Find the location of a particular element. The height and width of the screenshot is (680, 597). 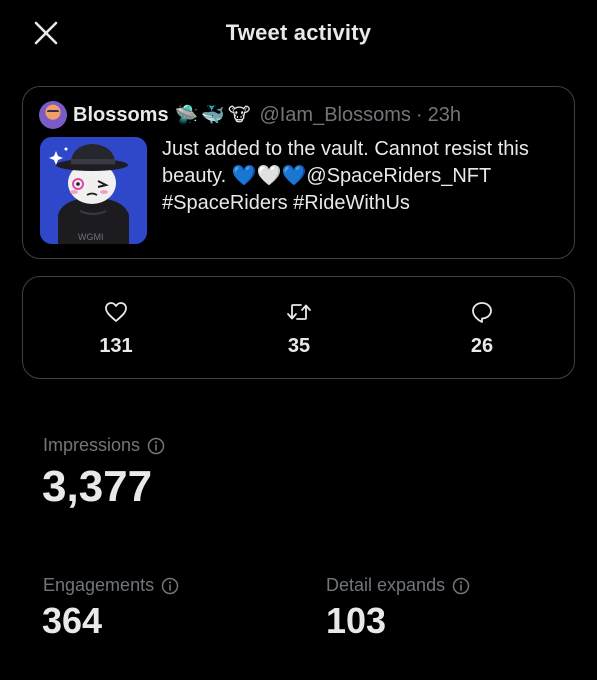

cow-emoji: 🐮 is located at coordinates (239, 115).